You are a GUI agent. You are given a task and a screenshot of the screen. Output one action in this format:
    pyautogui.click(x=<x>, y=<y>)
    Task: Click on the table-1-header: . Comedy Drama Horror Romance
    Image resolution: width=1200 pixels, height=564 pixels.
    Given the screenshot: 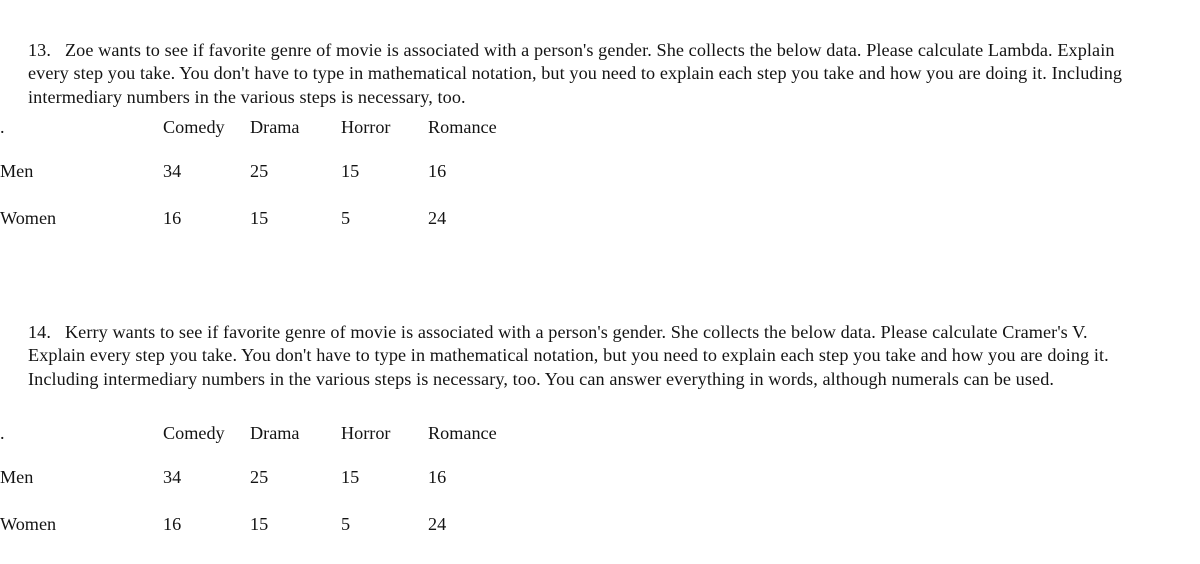 What is the action you would take?
    pyautogui.click(x=274, y=140)
    